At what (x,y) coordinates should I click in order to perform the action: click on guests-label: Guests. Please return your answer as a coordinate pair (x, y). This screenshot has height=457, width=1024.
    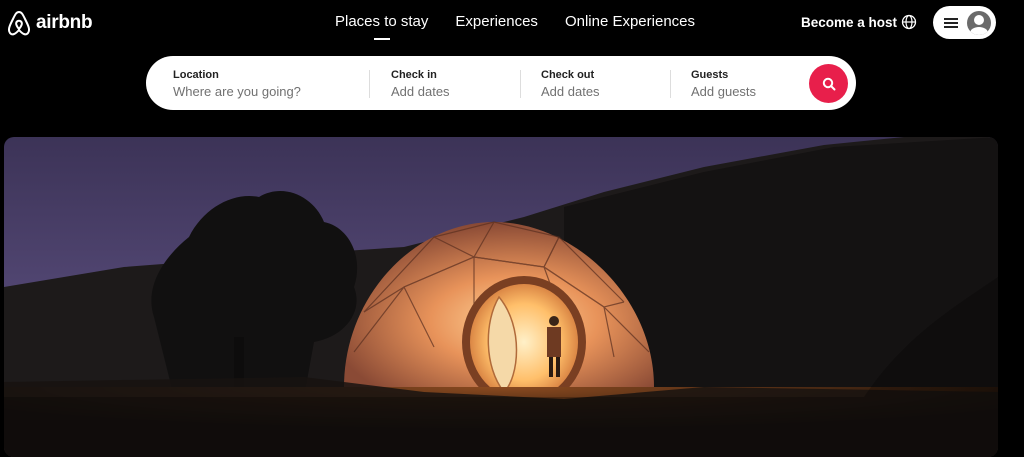
    Looking at the image, I should click on (710, 75).